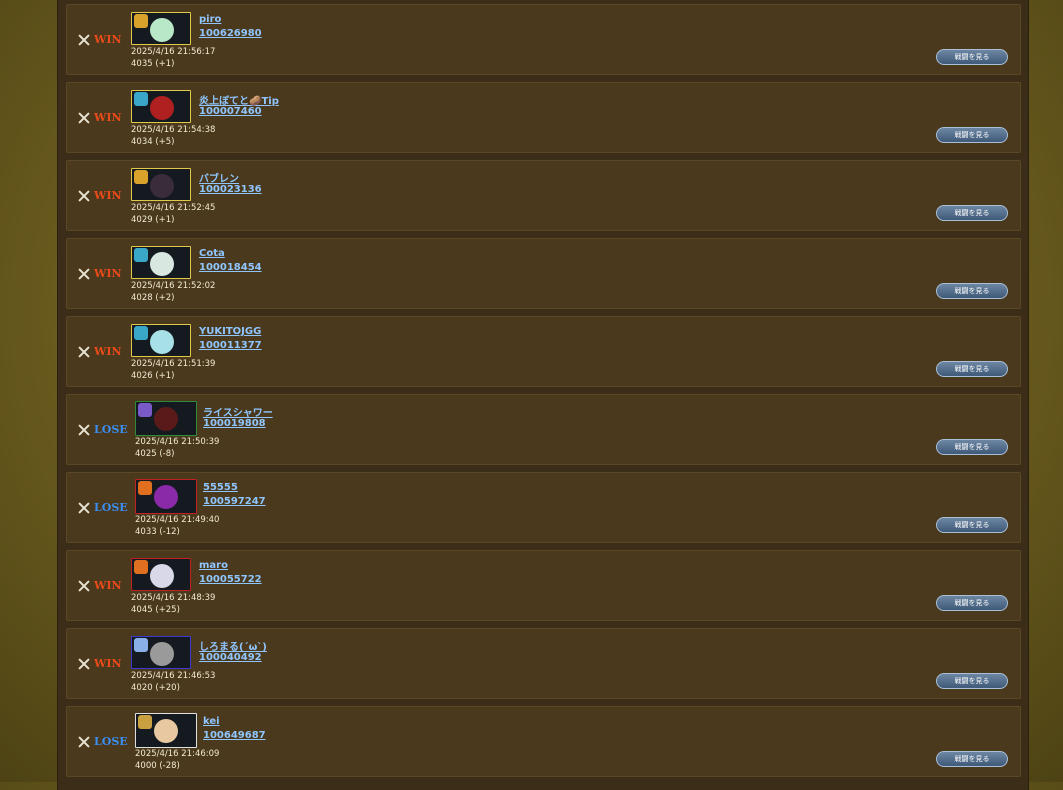  Describe the element at coordinates (153, 376) in the screenshot. I see `rating-change: 4026 (+1)` at that location.